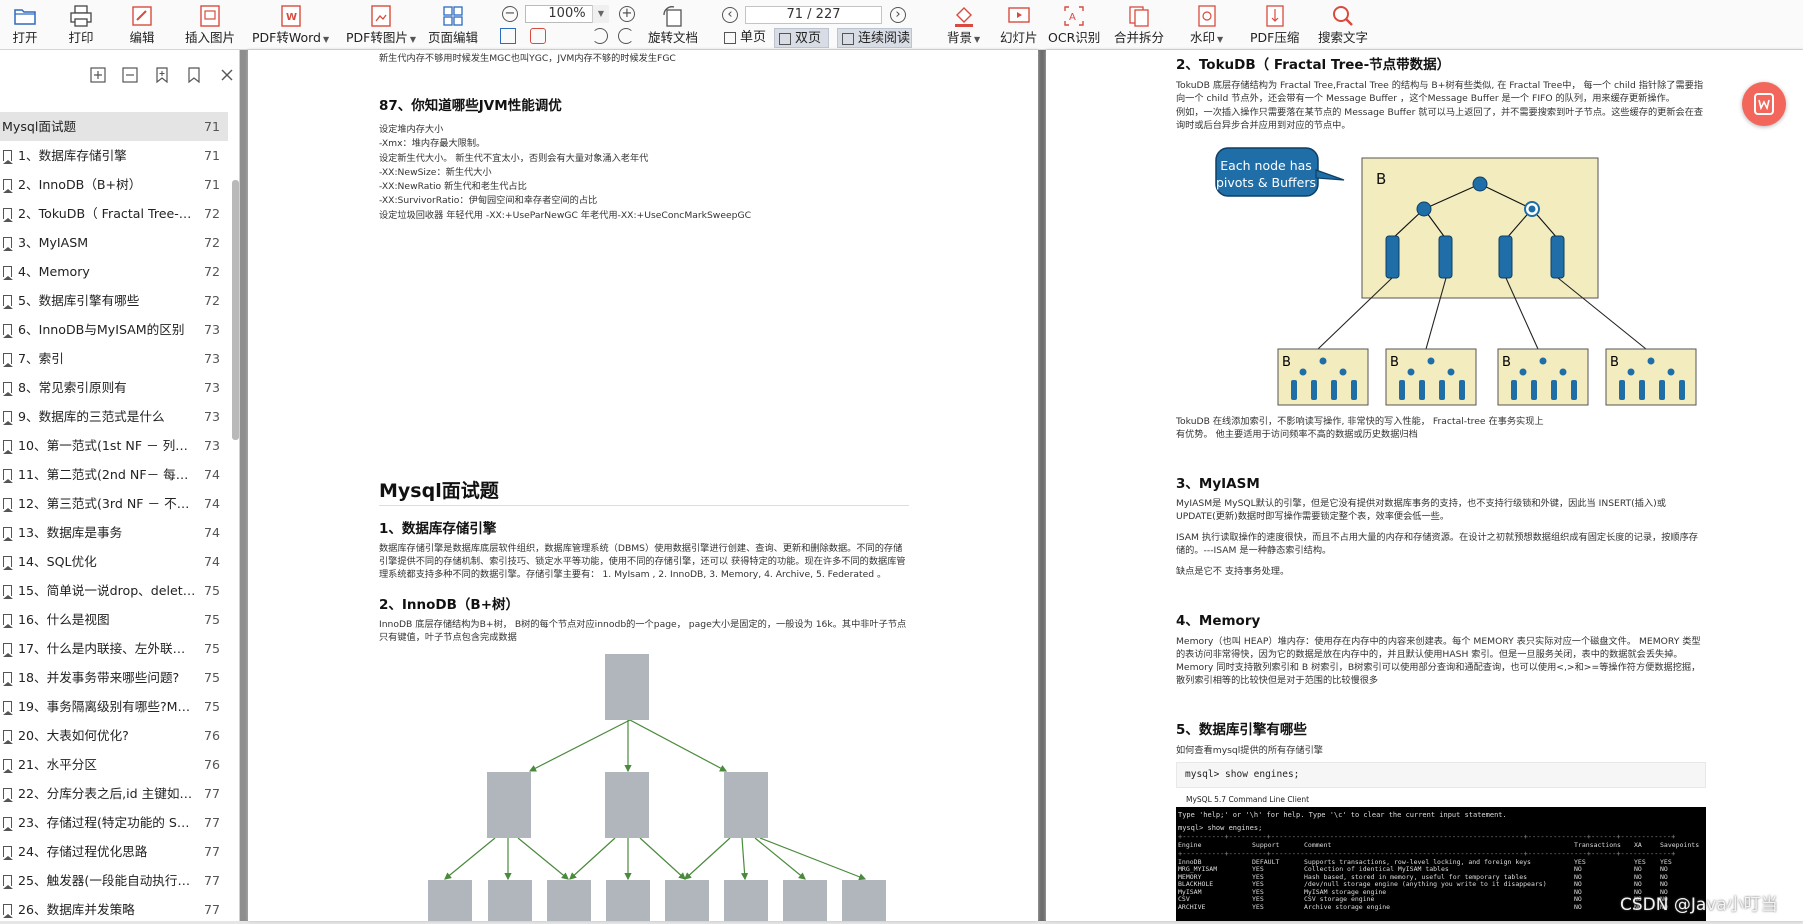 The height and width of the screenshot is (924, 1803). I want to click on outline-item: 2、TokuDB（ Fractal Tree-节... 72, so click(114, 213).